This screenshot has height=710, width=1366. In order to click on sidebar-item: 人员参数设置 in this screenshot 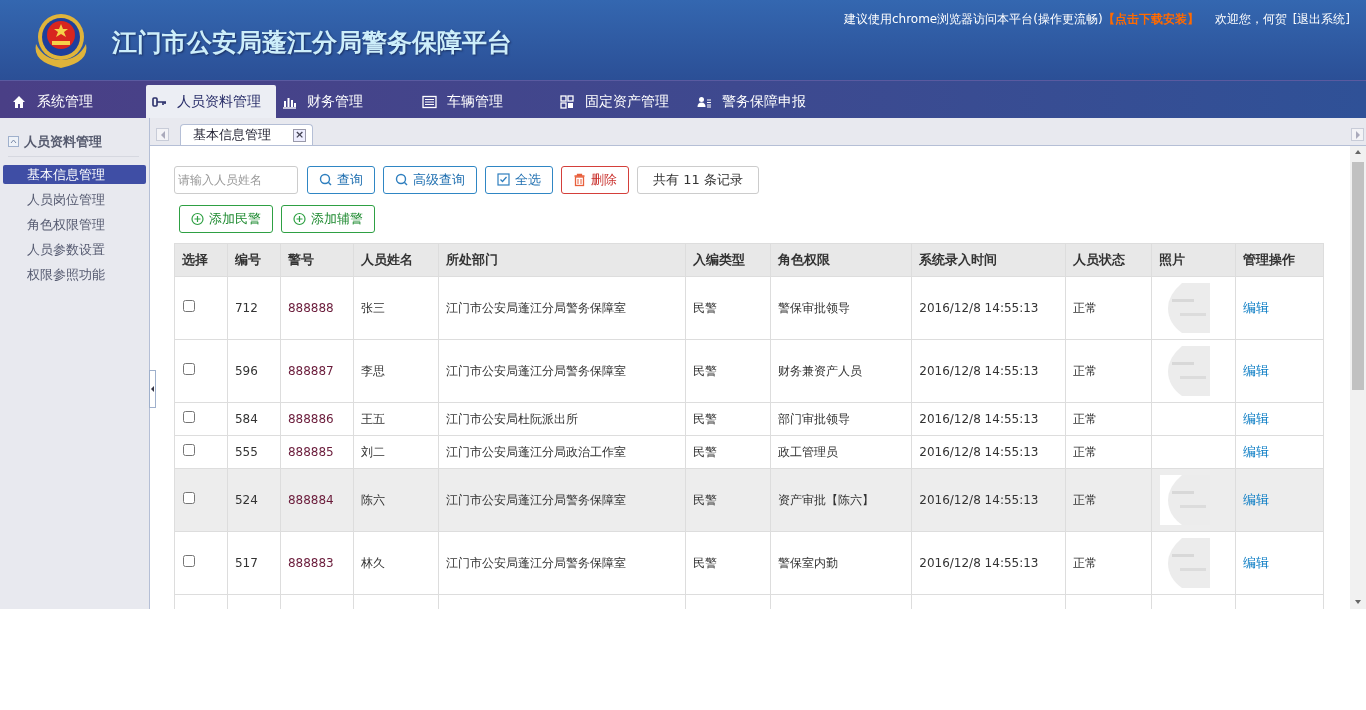, I will do `click(74, 249)`.